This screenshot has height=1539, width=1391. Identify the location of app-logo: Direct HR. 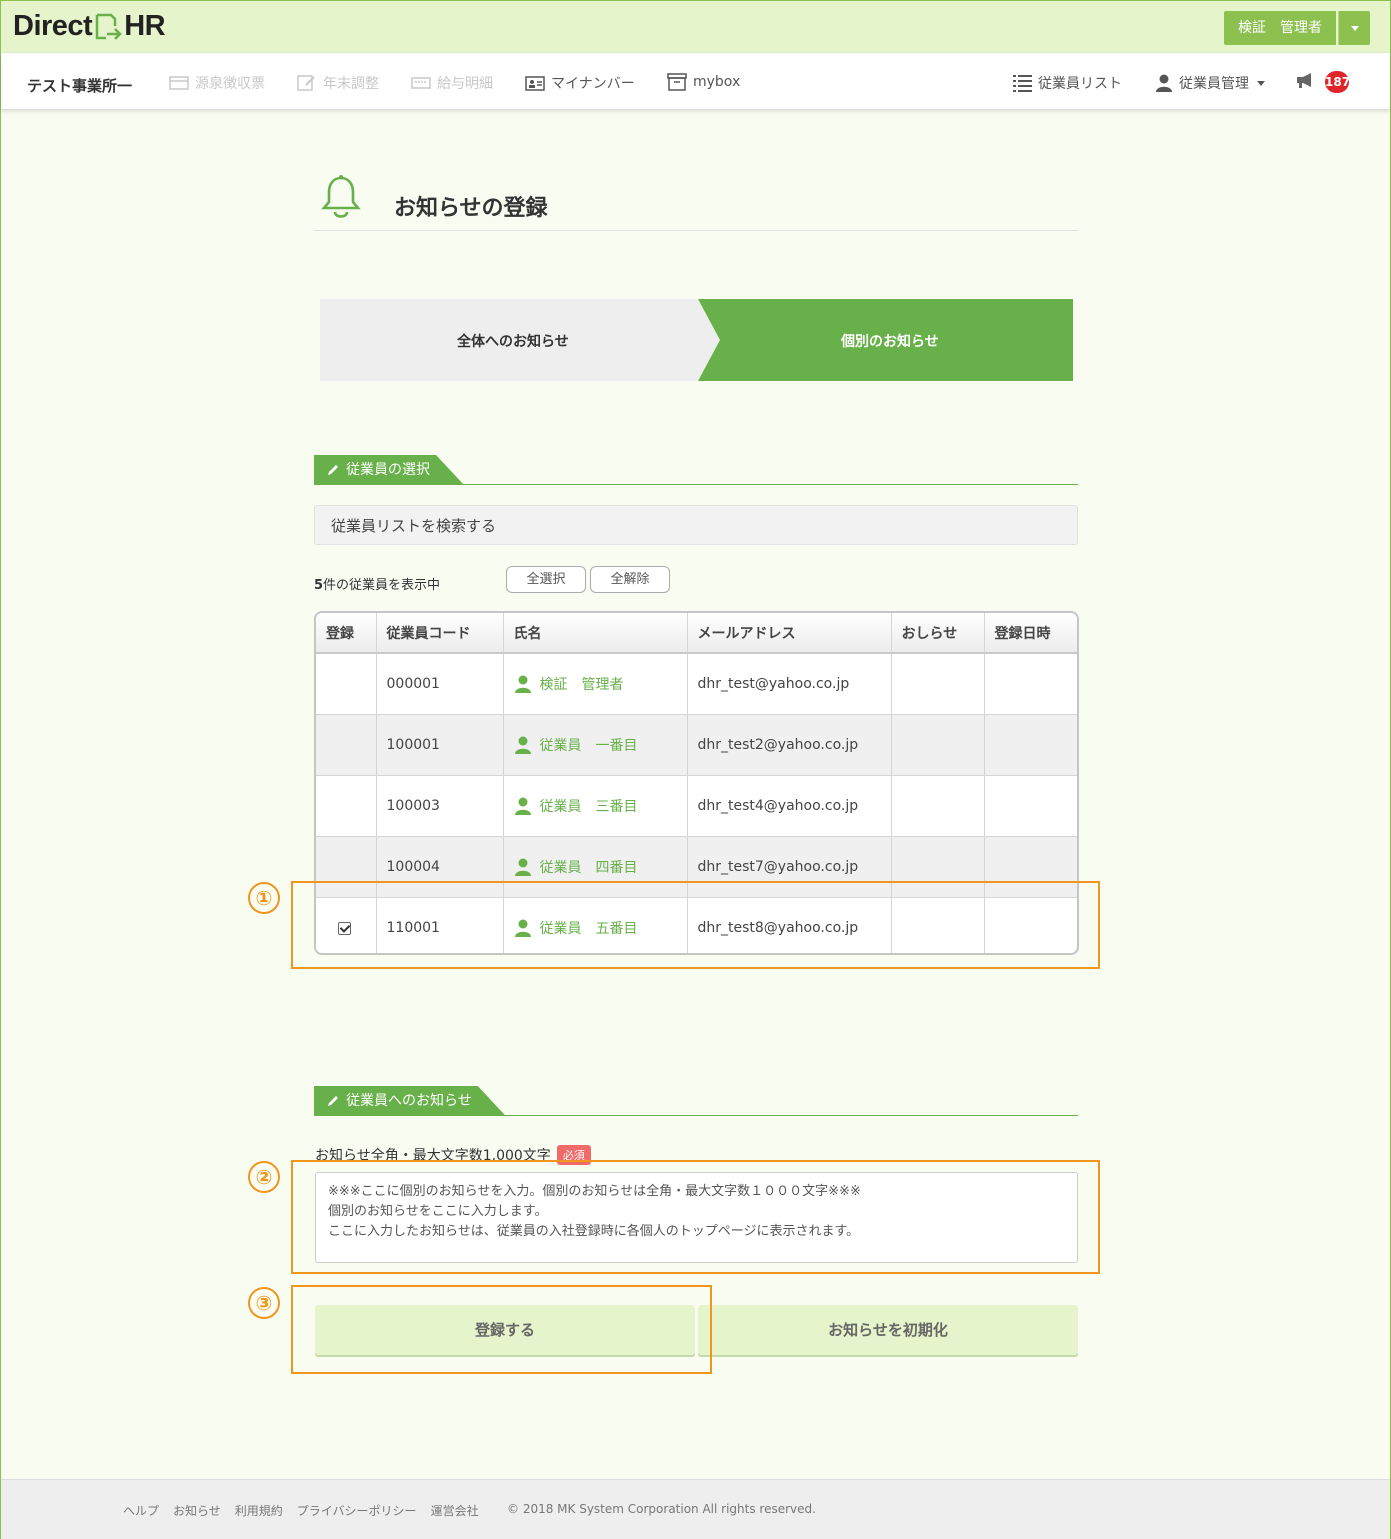
(89, 26).